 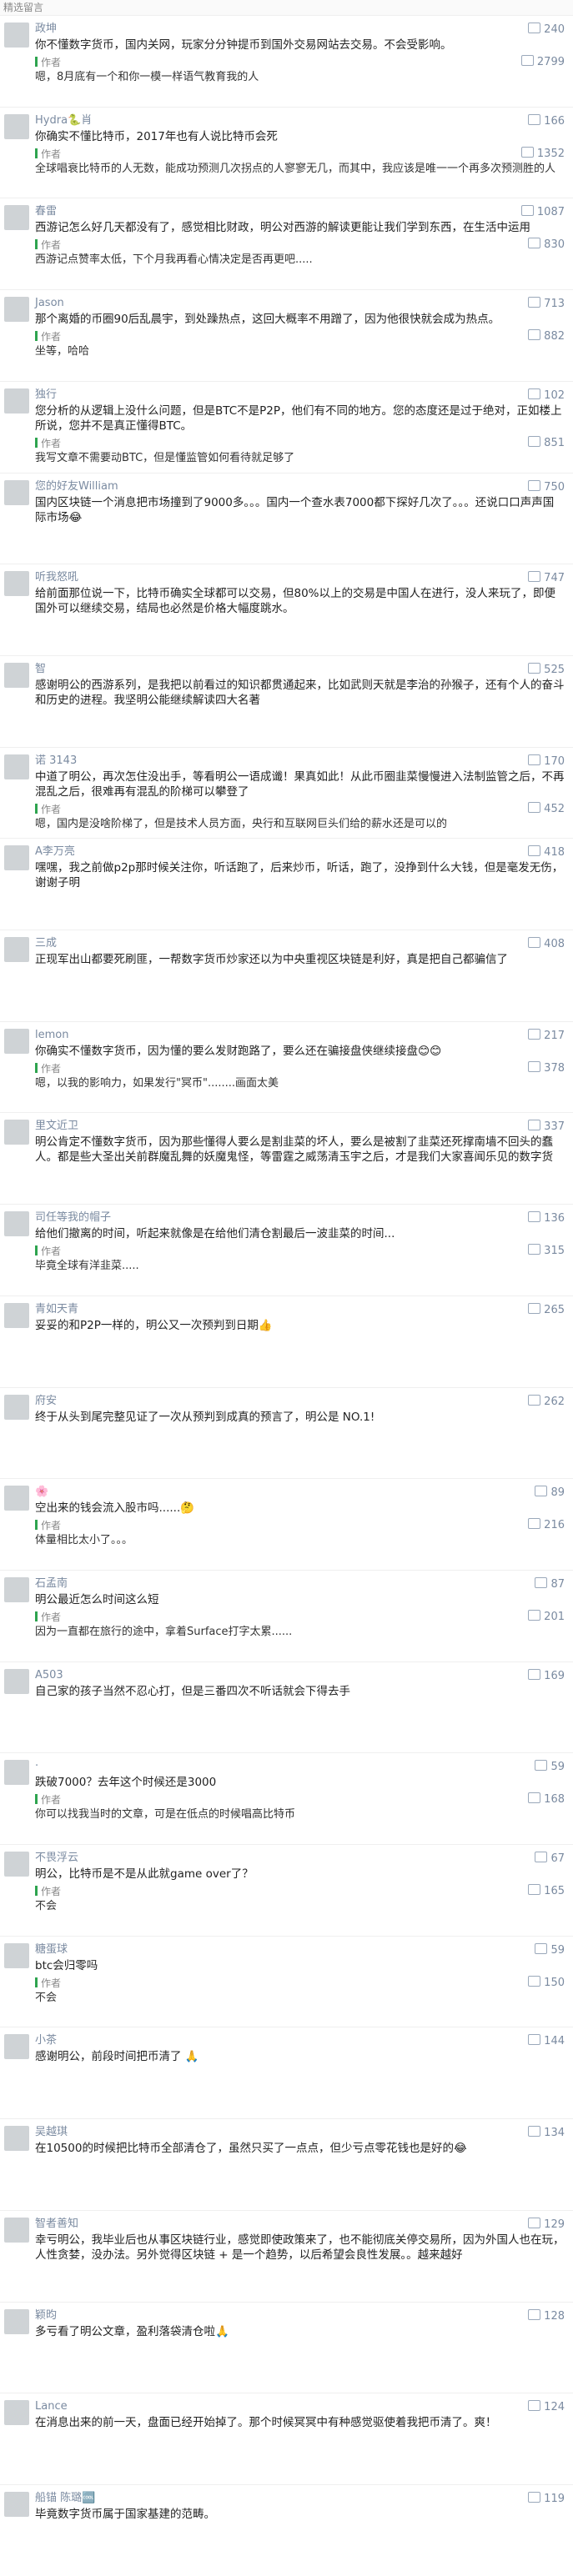 What do you see at coordinates (300, 2132) in the screenshot?
I see `comment-username: 吴越琪` at bounding box center [300, 2132].